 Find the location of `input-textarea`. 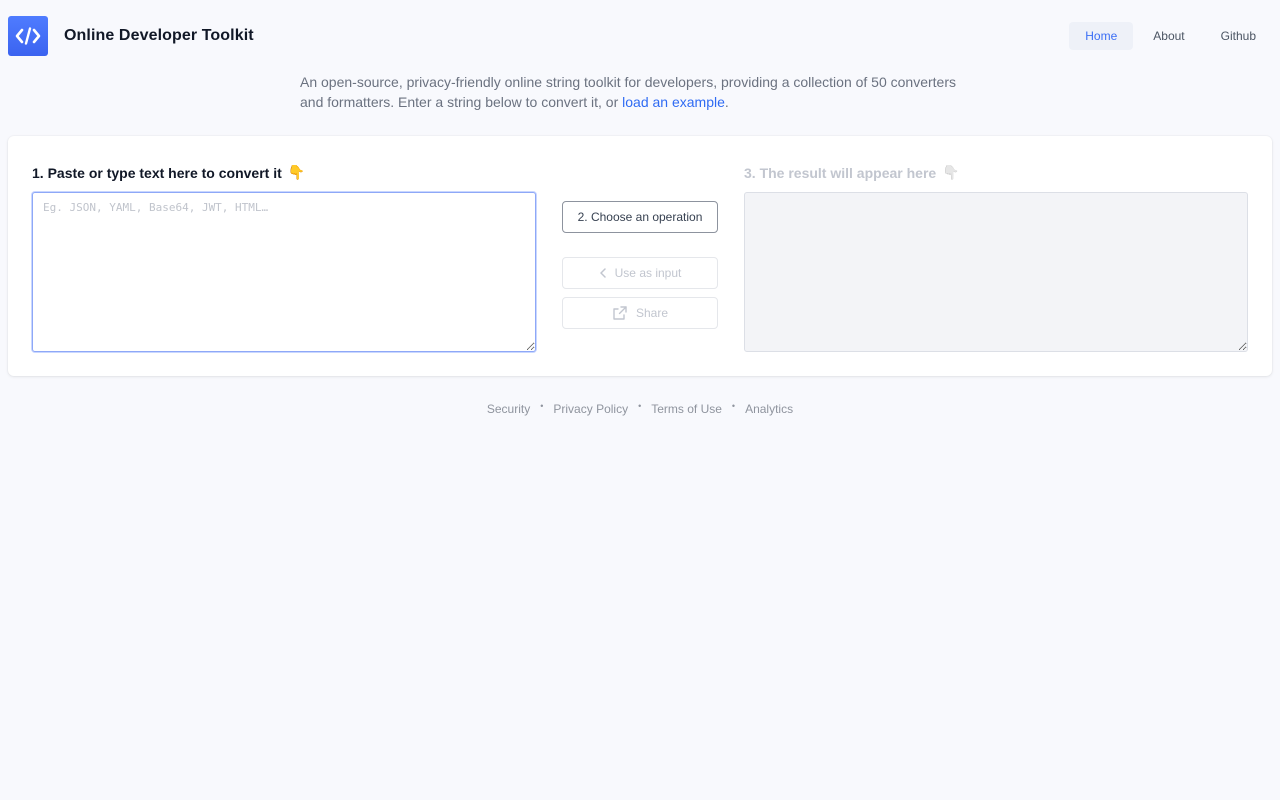

input-textarea is located at coordinates (284, 272).